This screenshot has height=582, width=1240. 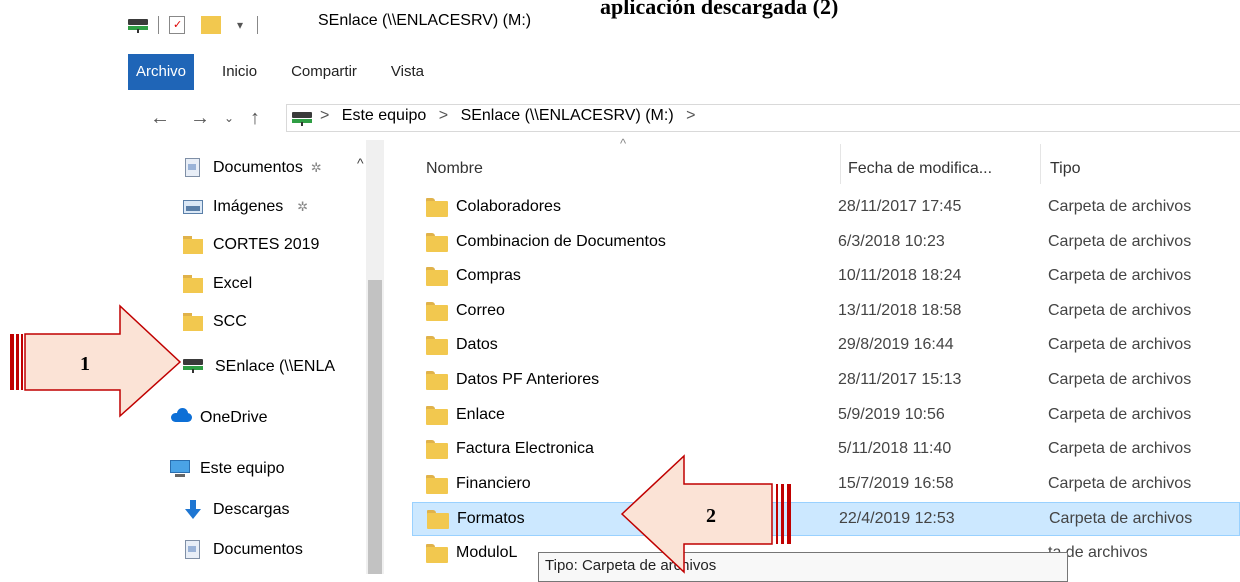 What do you see at coordinates (302, 120) in the screenshot?
I see `address-drive-icon` at bounding box center [302, 120].